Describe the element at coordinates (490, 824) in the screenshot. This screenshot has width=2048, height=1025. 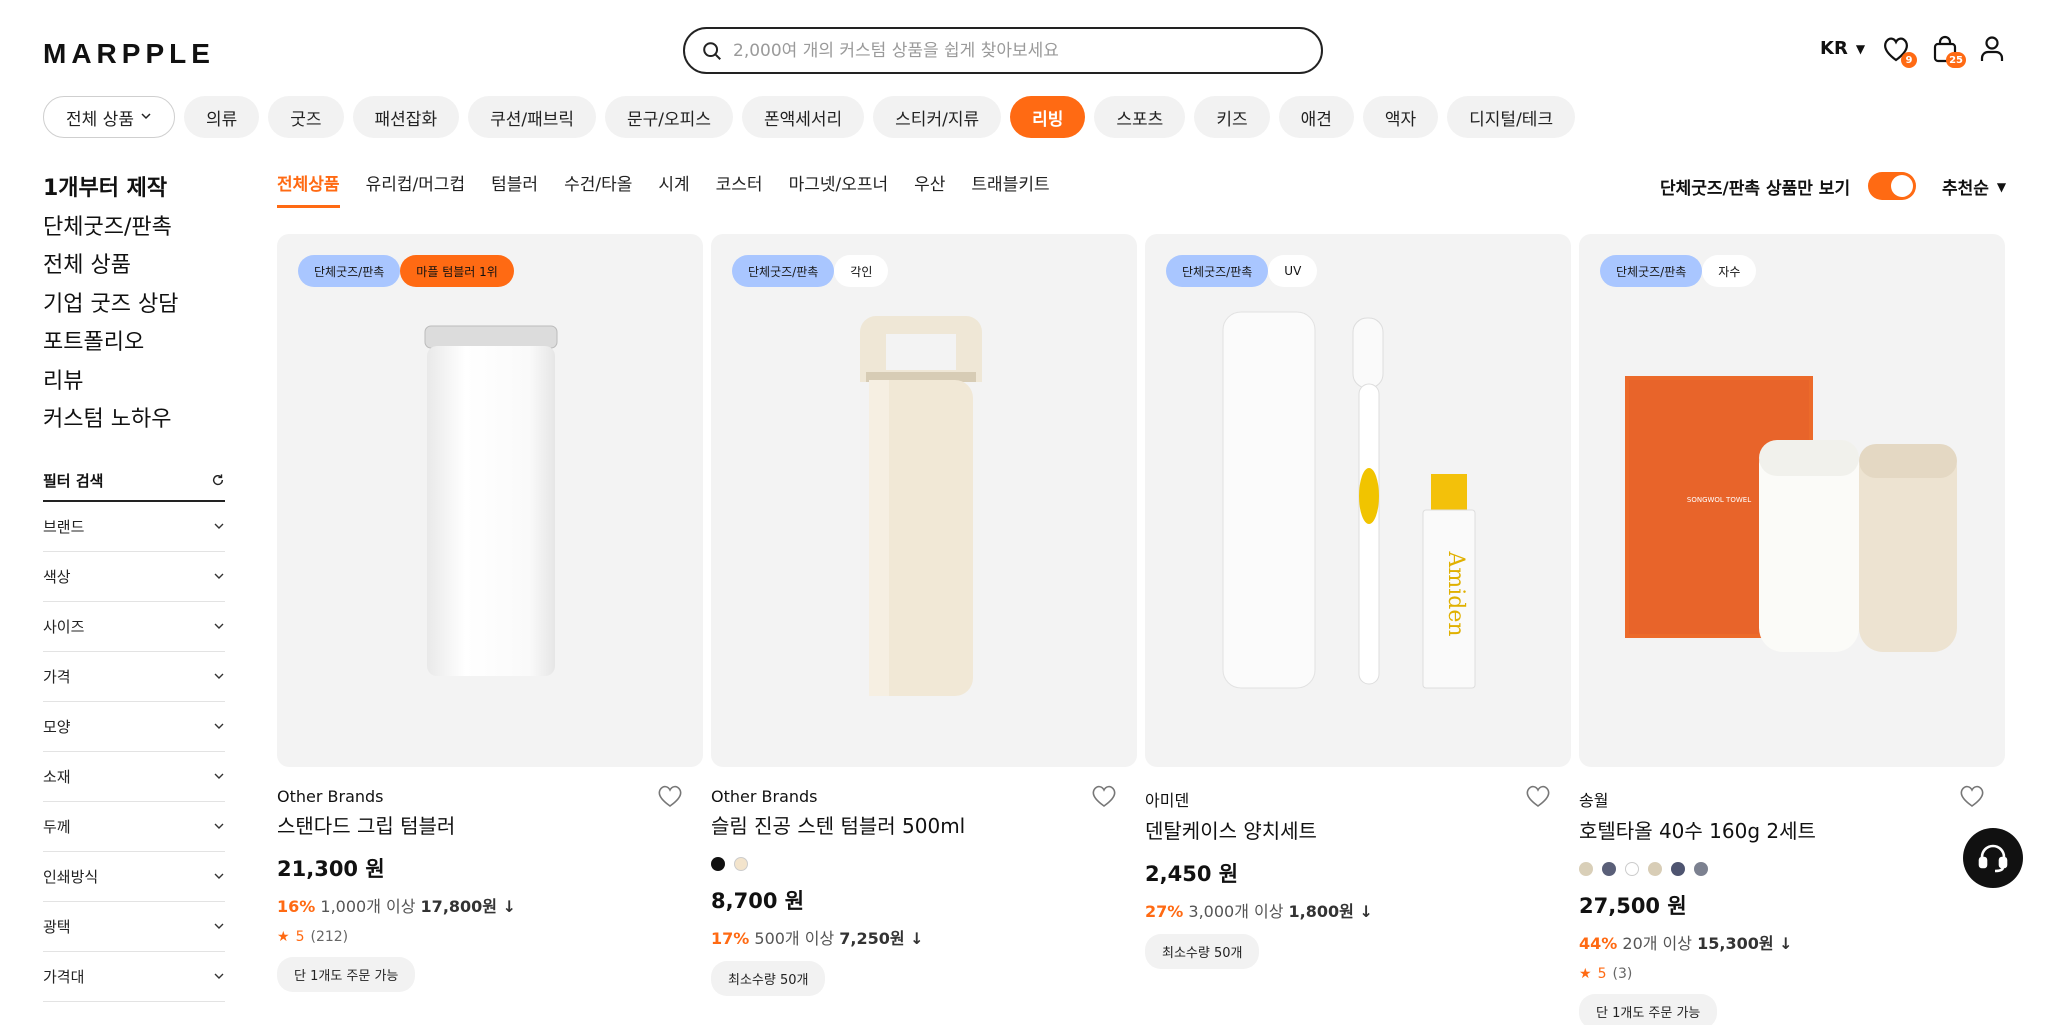
I see `product-name: 스탠다드 그립 텀블러` at that location.